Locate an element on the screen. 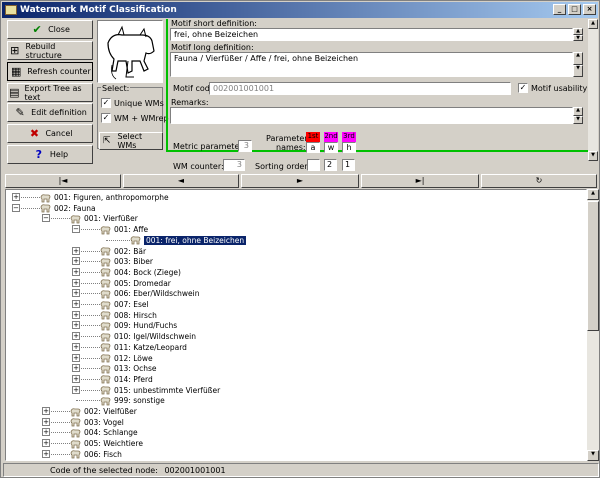  tree-node: 004: Bock (Ziege) is located at coordinates (140, 272).